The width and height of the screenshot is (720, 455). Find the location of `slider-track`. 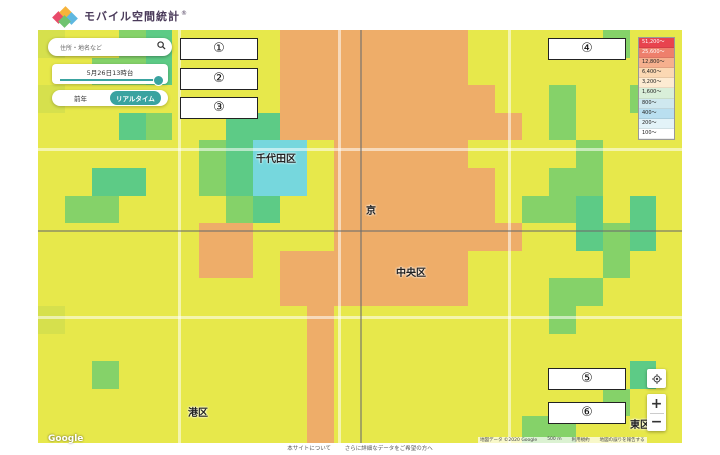

slider-track is located at coordinates (110, 80).